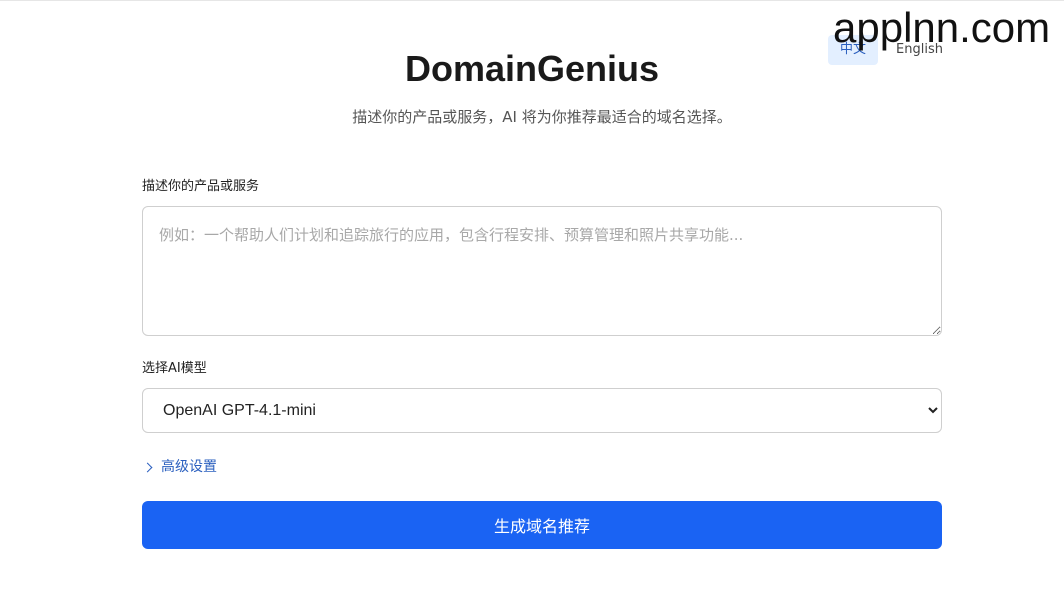 The image size is (1064, 609). What do you see at coordinates (532, 68) in the screenshot?
I see `page-title: DomainGenius` at bounding box center [532, 68].